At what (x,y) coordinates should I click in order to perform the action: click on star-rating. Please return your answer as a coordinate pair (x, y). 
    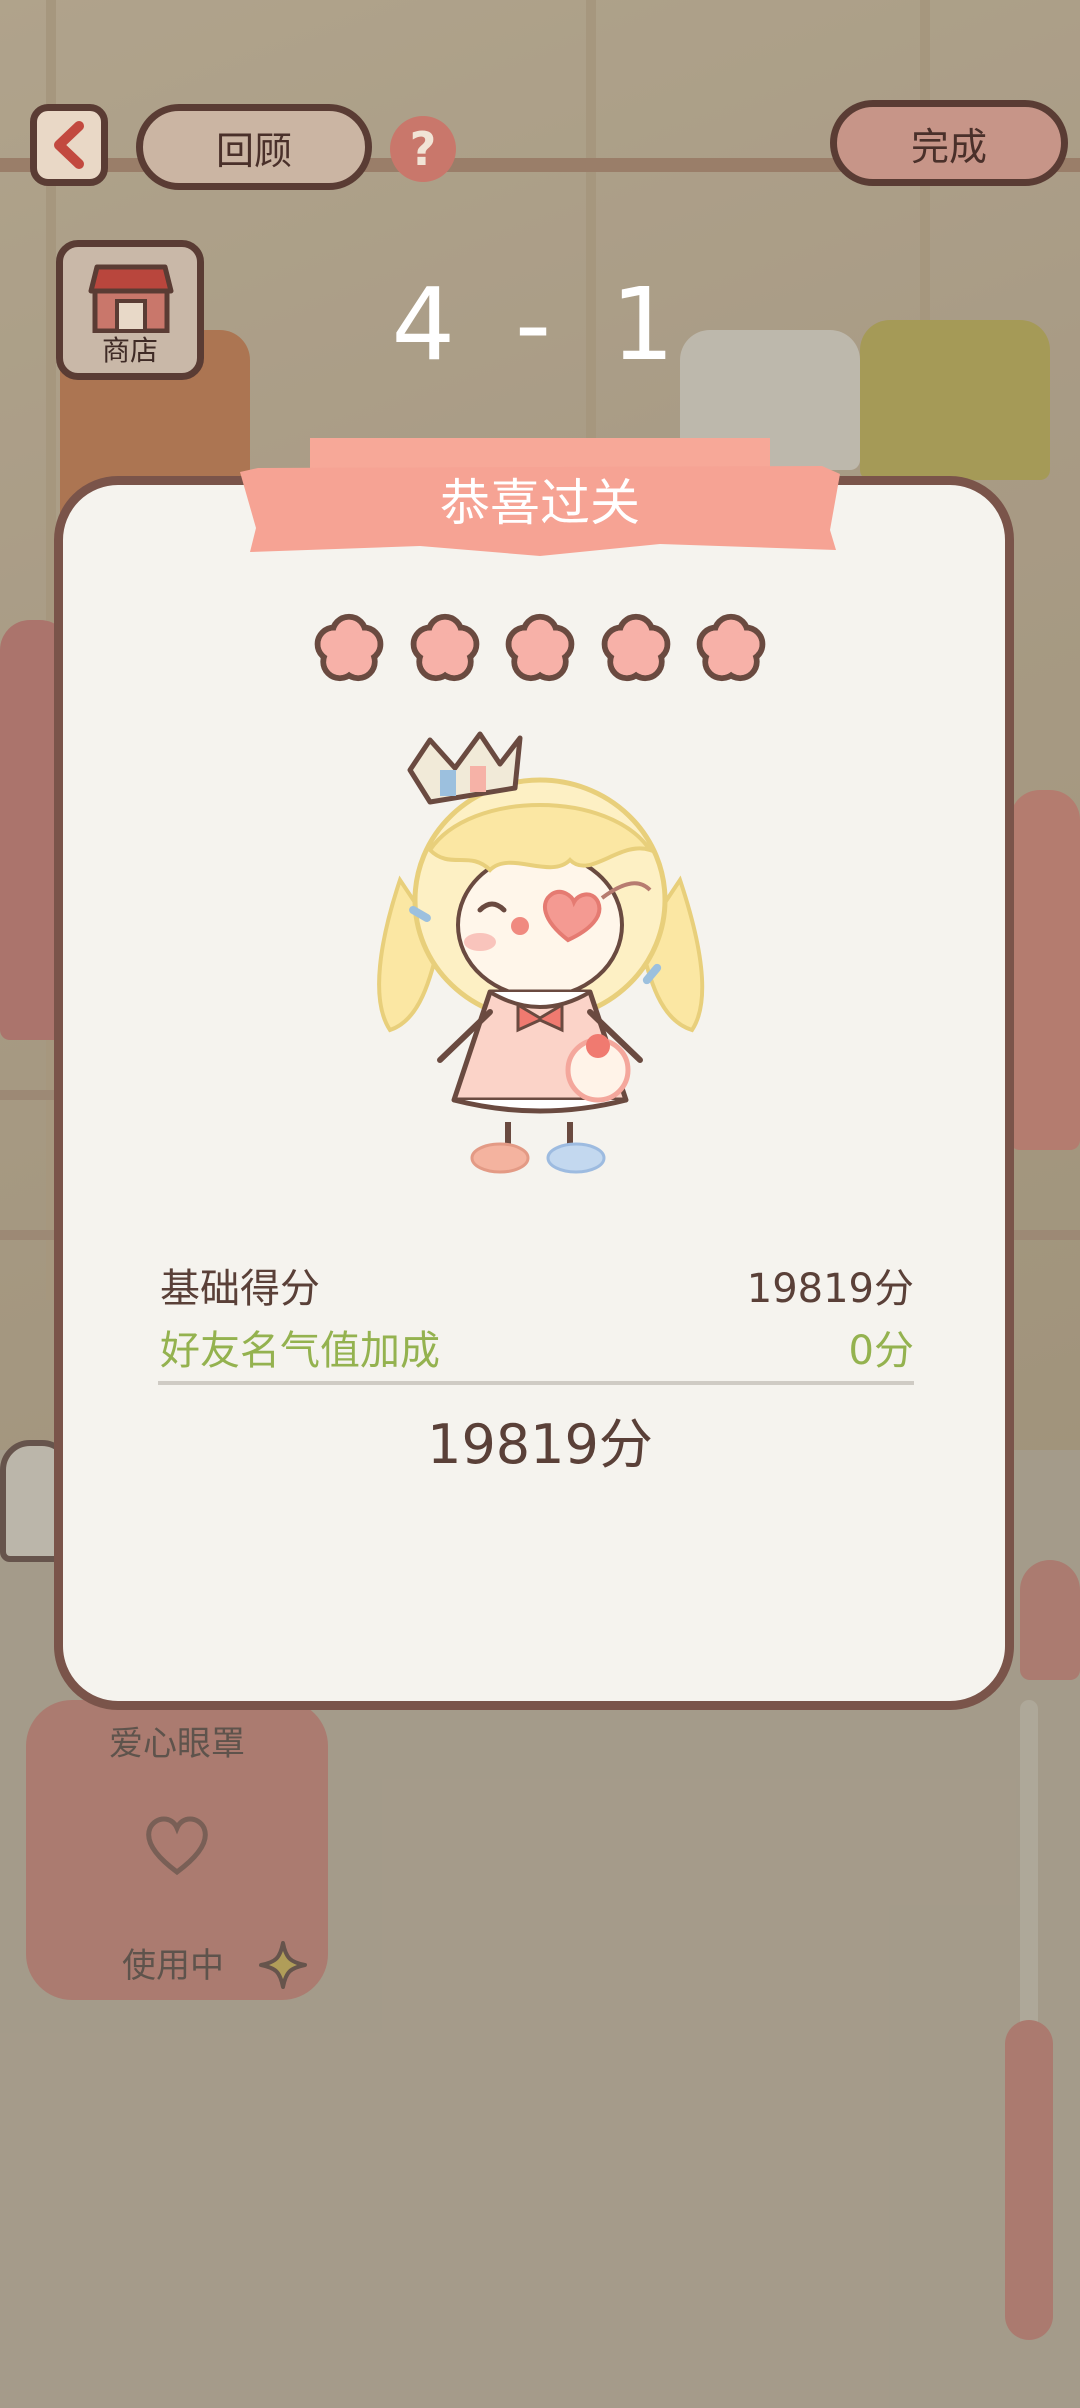
    Looking at the image, I should click on (540, 650).